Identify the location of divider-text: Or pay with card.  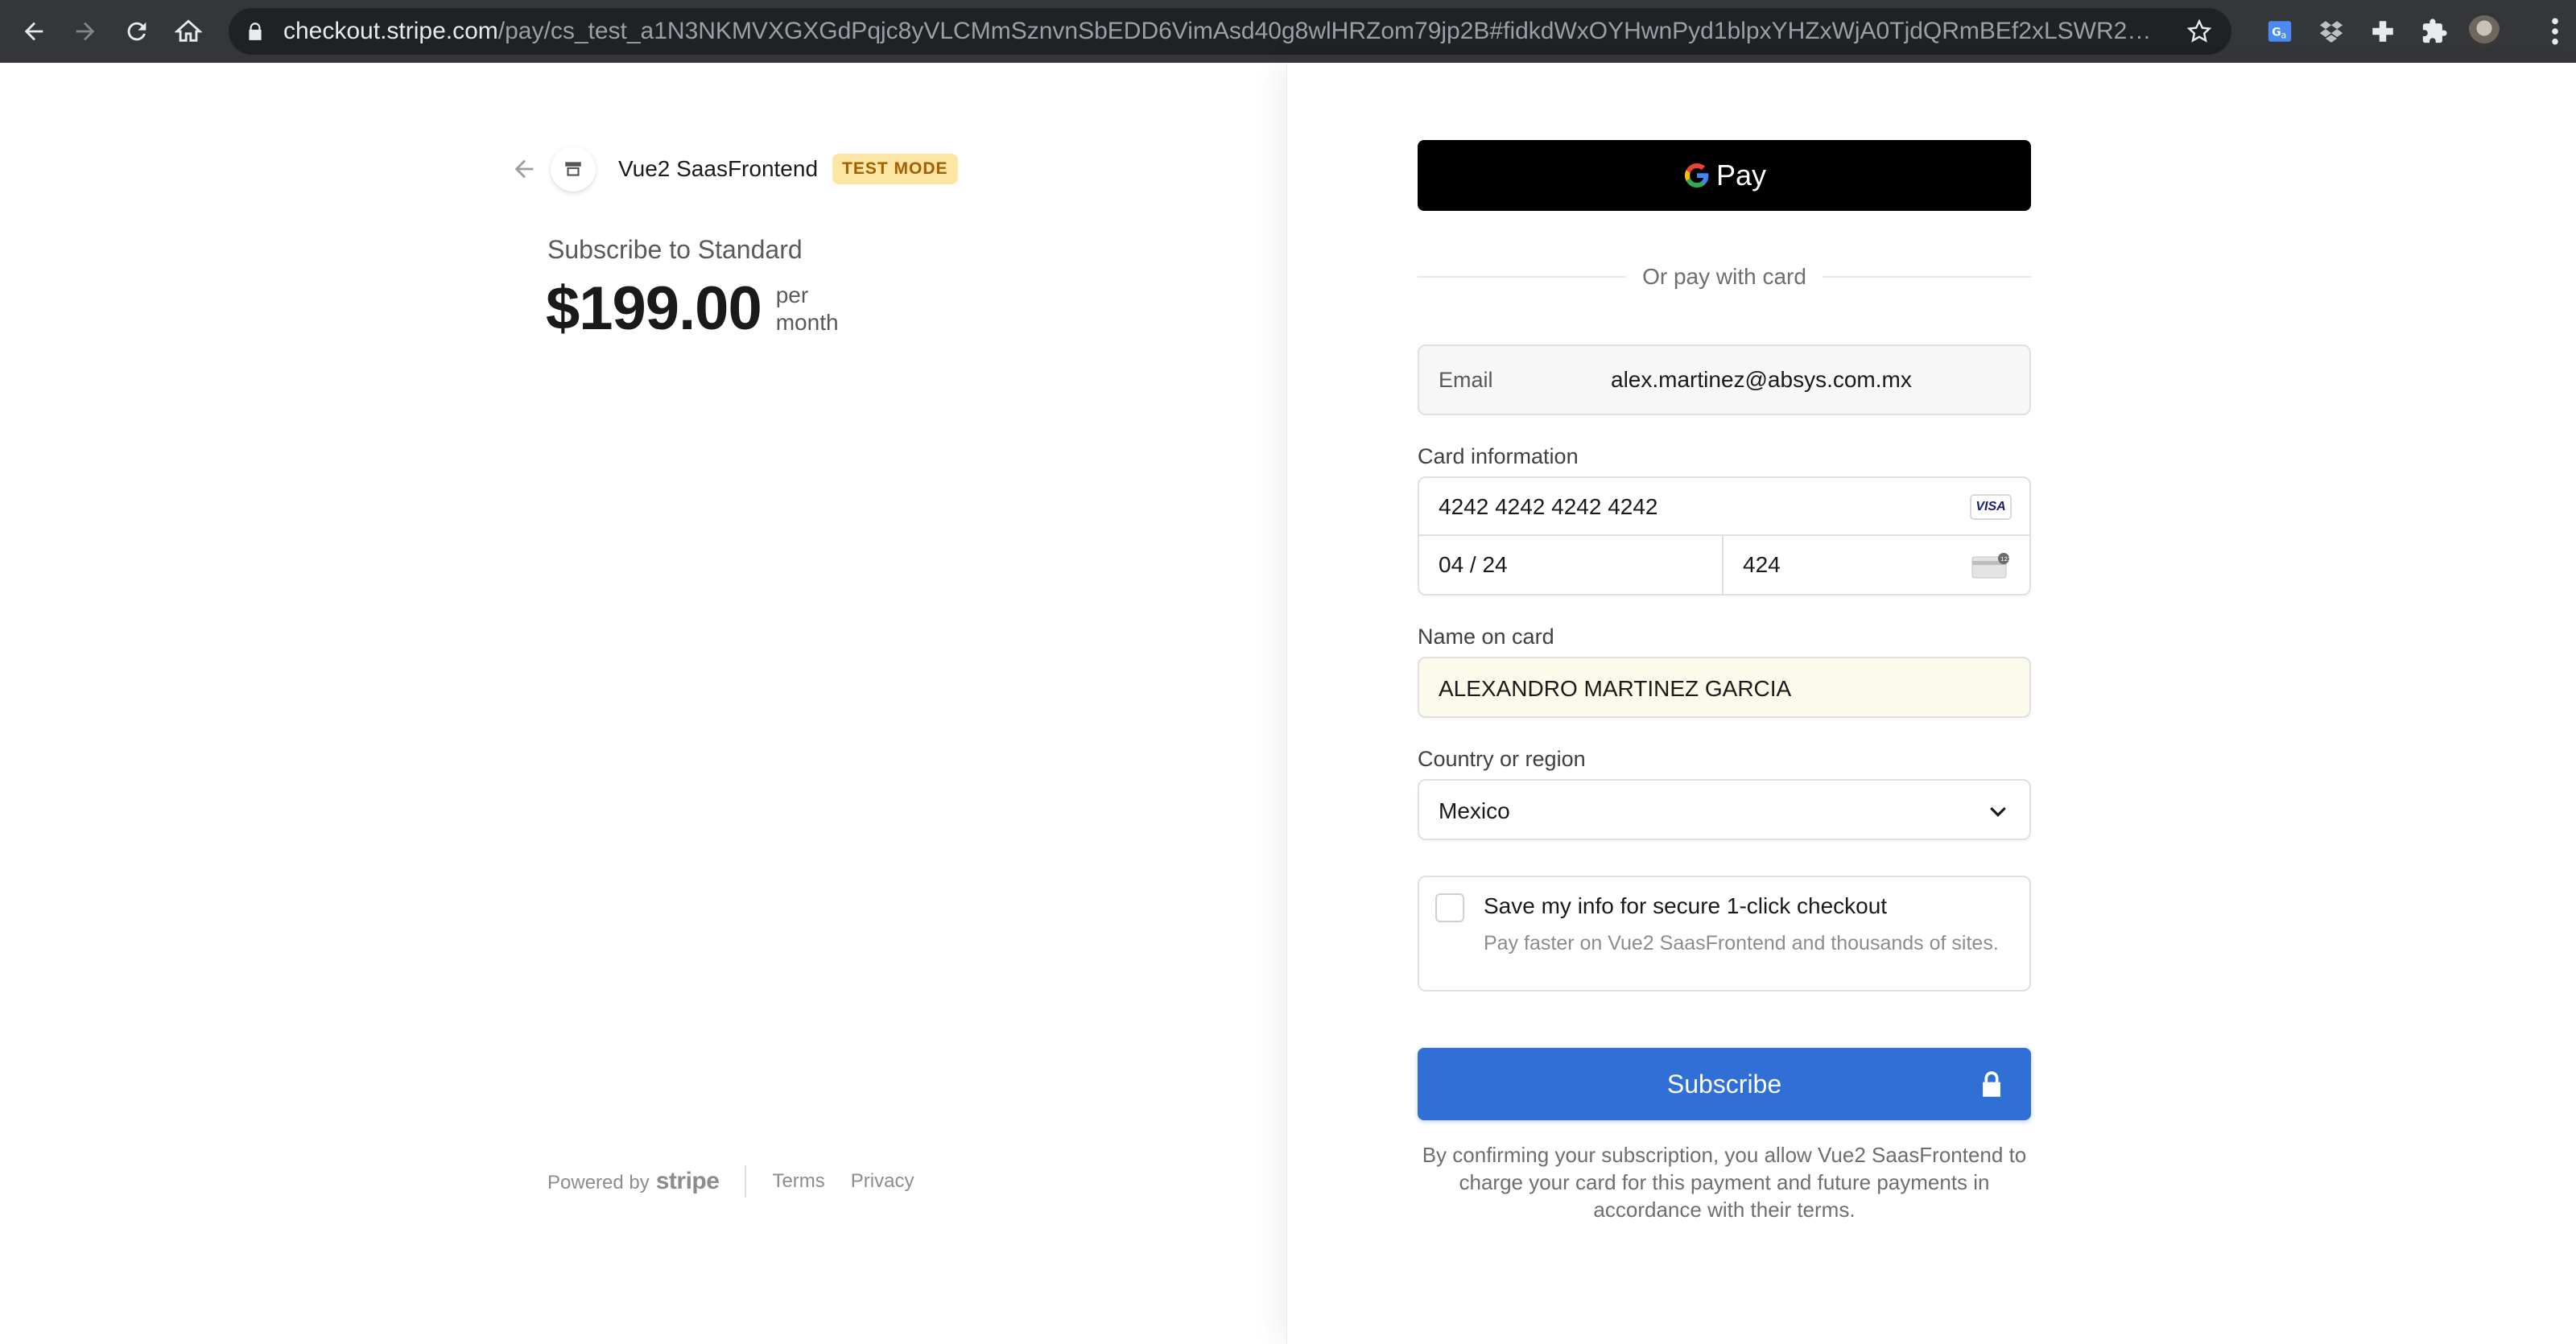
(1724, 276).